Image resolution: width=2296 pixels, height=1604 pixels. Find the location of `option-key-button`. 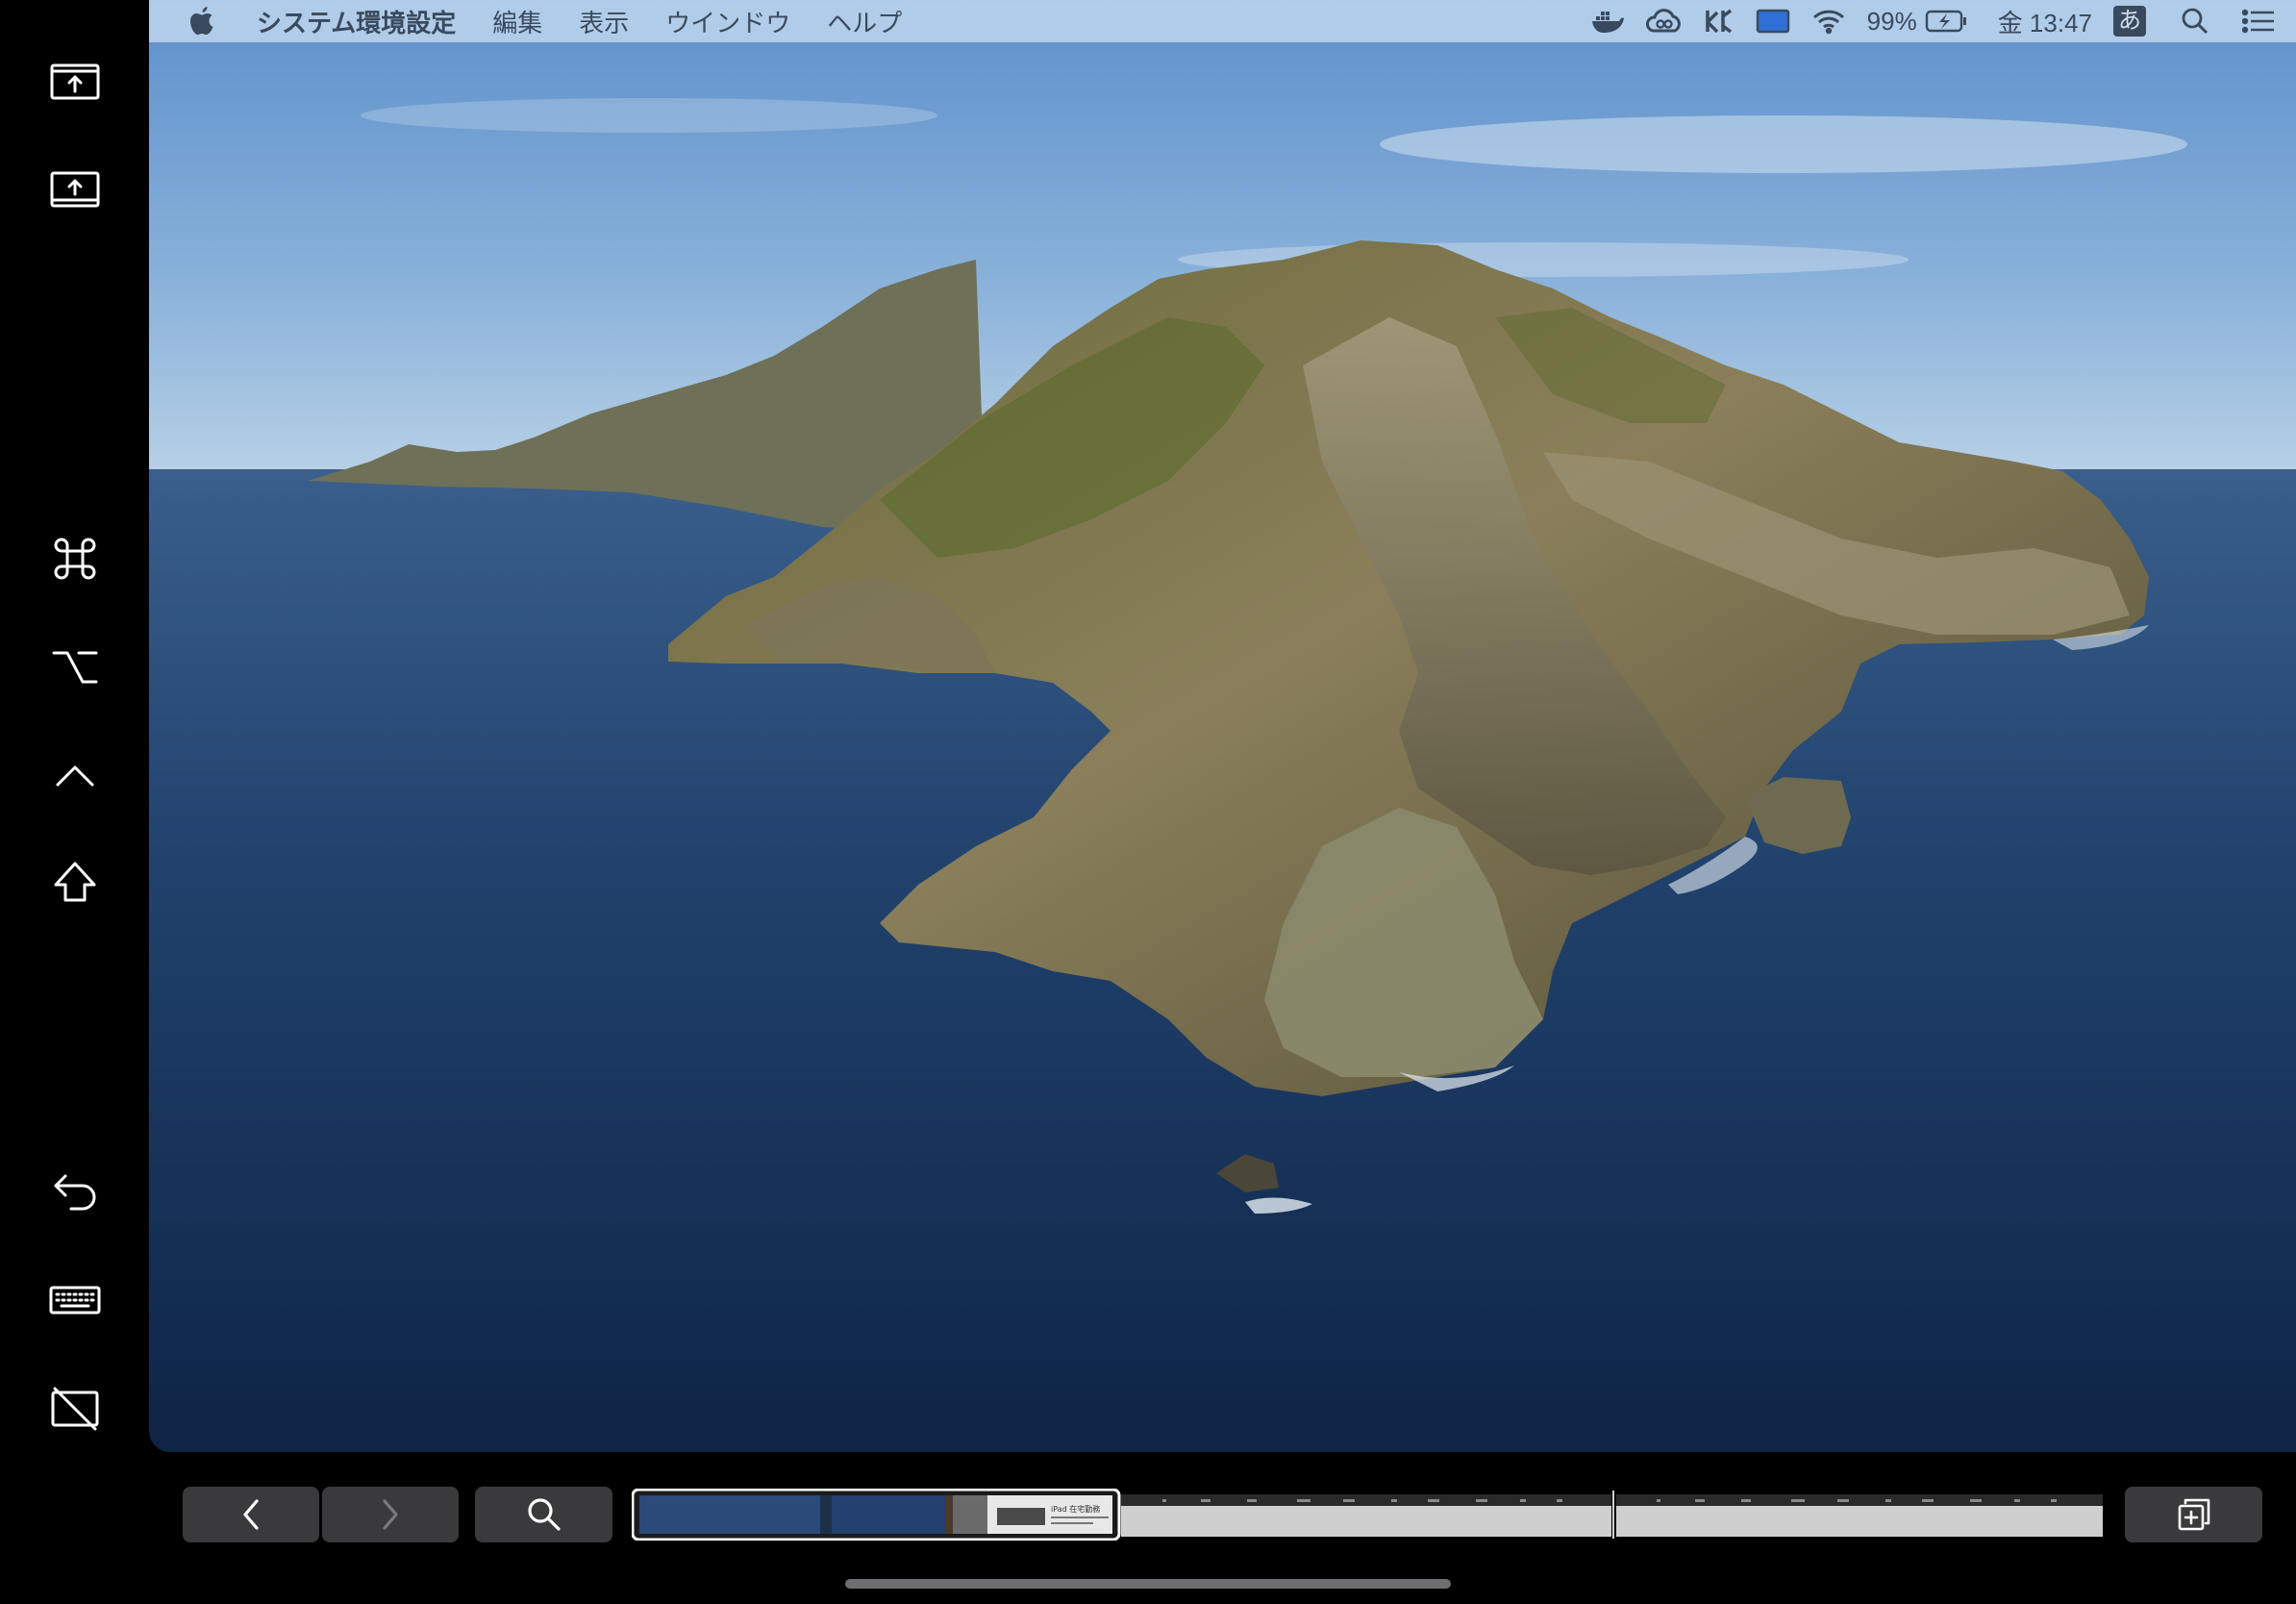

option-key-button is located at coordinates (75, 666).